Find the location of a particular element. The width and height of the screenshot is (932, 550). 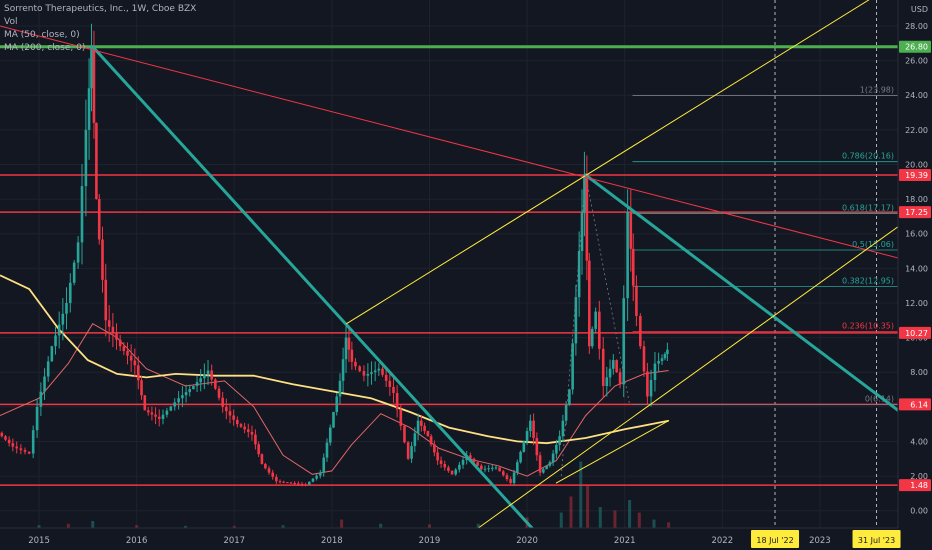

price-level-badge-label: 26.80 is located at coordinates (916, 47).